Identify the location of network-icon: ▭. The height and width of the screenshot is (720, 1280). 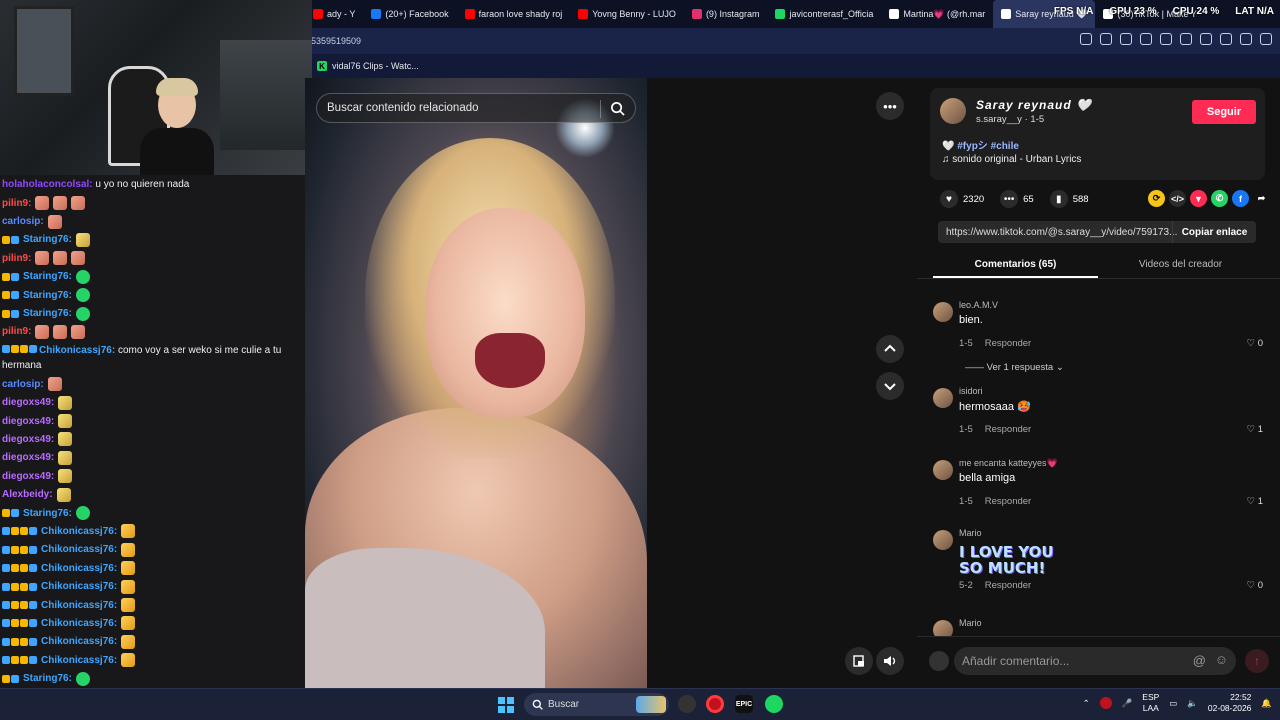
(1173, 703).